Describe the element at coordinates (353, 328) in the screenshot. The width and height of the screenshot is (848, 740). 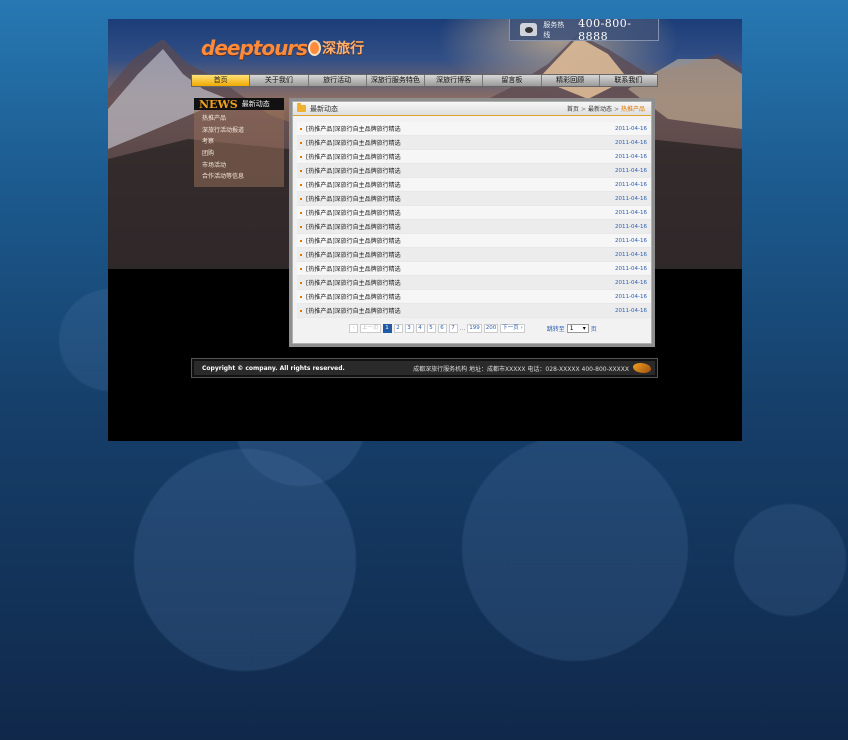
I see `prev-arrow-button: ‹` at that location.